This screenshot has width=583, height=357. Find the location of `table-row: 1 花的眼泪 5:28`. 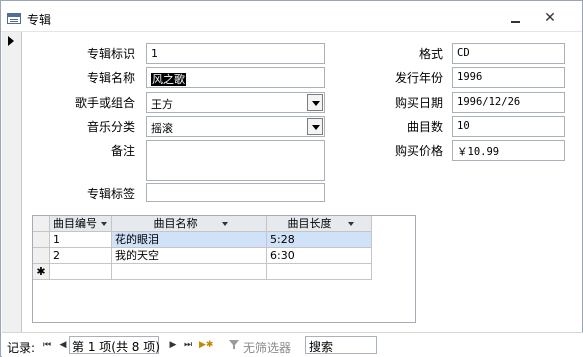

table-row: 1 花的眼泪 5:28 is located at coordinates (202, 240).